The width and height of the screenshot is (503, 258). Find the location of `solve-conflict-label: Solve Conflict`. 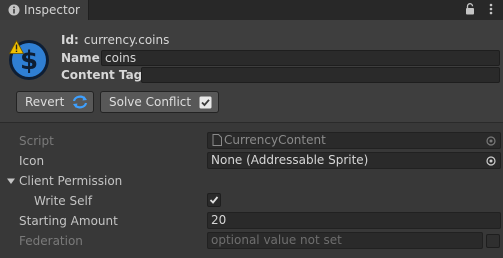

solve-conflict-label: Solve Conflict is located at coordinates (150, 102).